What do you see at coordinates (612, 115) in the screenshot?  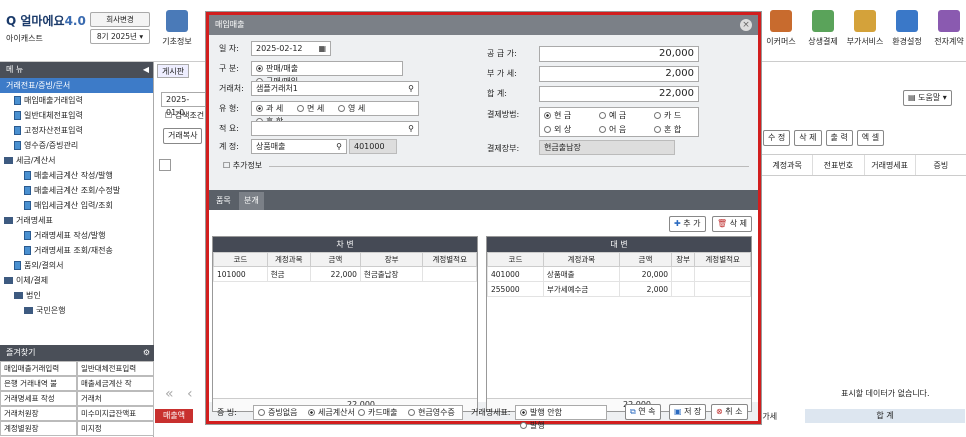 I see `pay-radio-option: 예 금` at bounding box center [612, 115].